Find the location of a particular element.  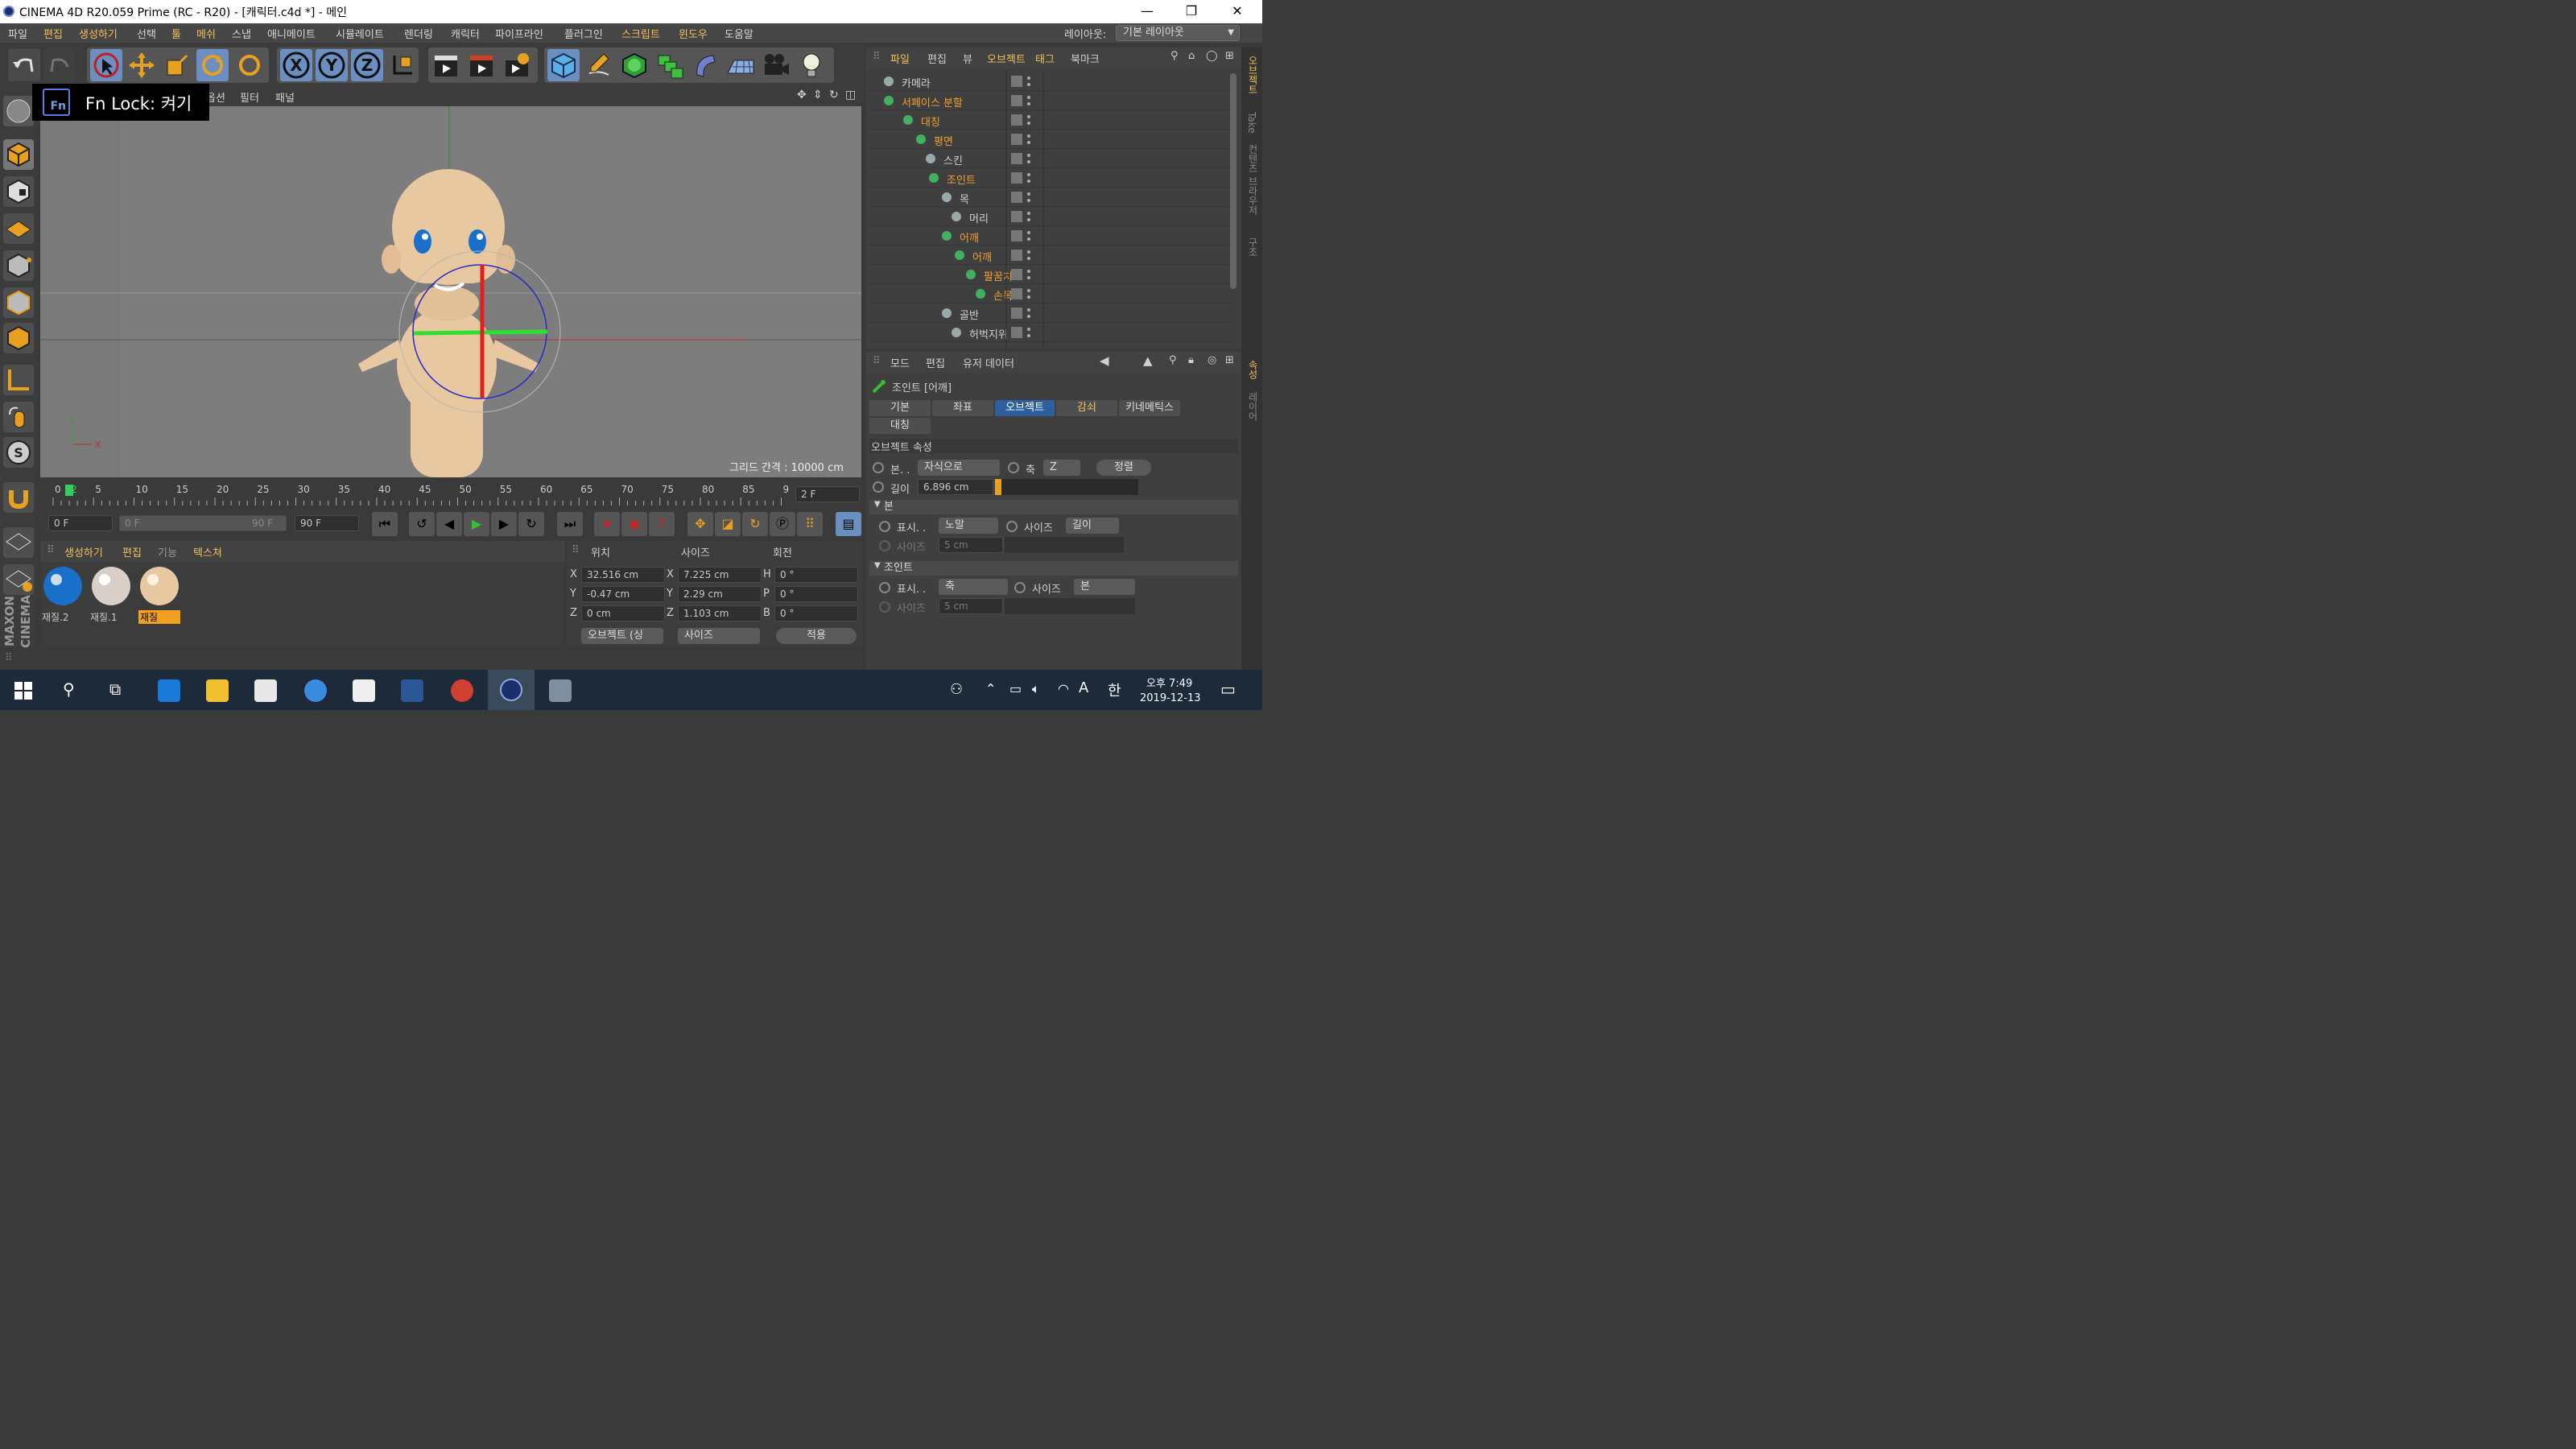

close-button: ✕ is located at coordinates (1237, 11).